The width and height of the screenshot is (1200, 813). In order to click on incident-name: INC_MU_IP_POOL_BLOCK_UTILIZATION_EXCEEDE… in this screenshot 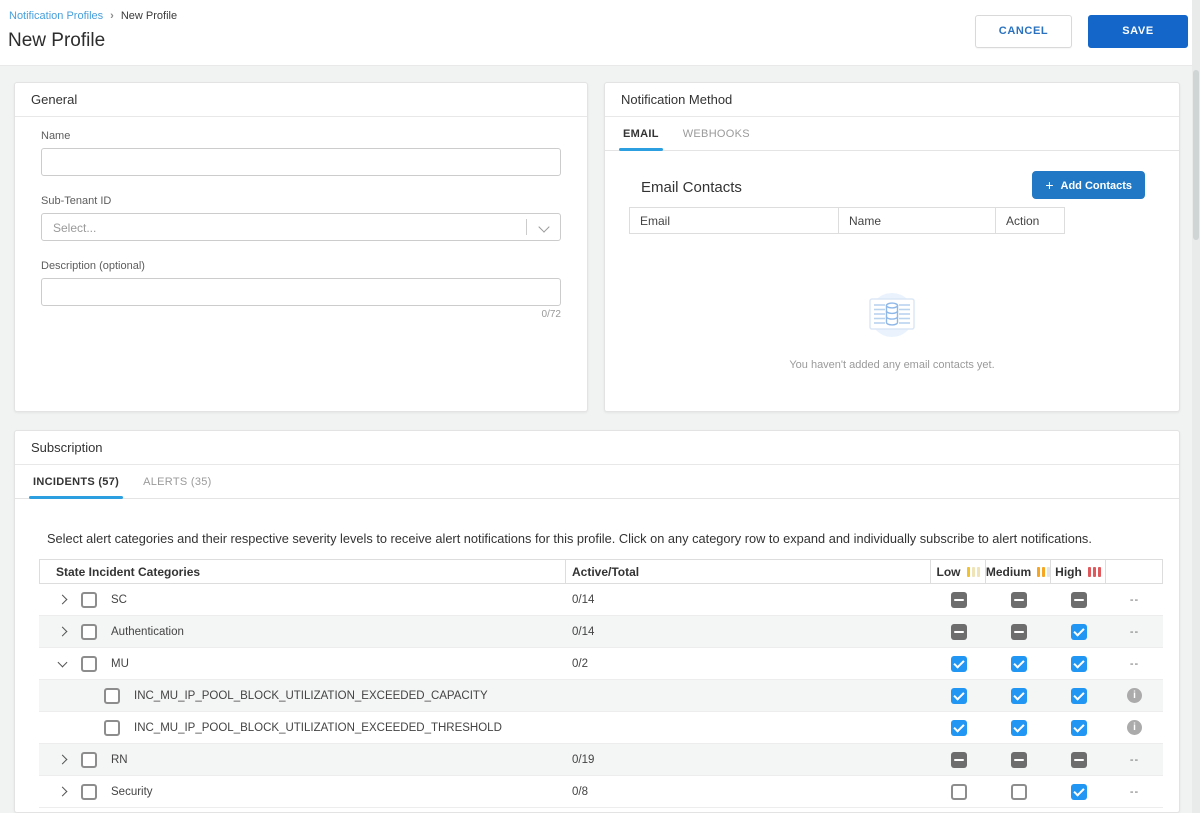, I will do `click(318, 727)`.